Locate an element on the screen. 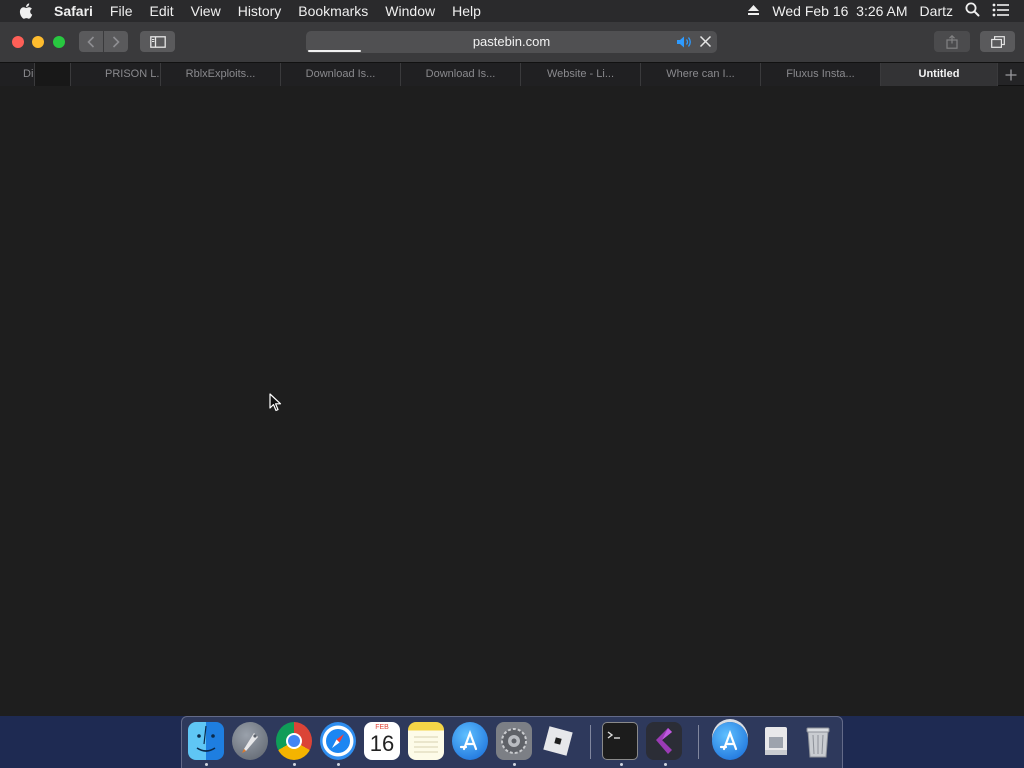 This screenshot has height=768, width=1024. notes-icon is located at coordinates (426, 741).